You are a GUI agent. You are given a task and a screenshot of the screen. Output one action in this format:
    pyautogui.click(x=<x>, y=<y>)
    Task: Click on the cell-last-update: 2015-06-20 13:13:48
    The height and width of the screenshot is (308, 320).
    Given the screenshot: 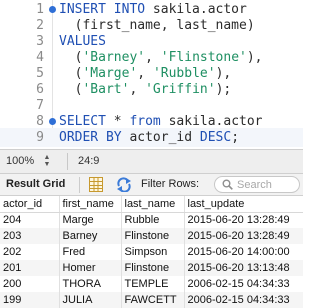 What is the action you would take?
    pyautogui.click(x=243, y=268)
    